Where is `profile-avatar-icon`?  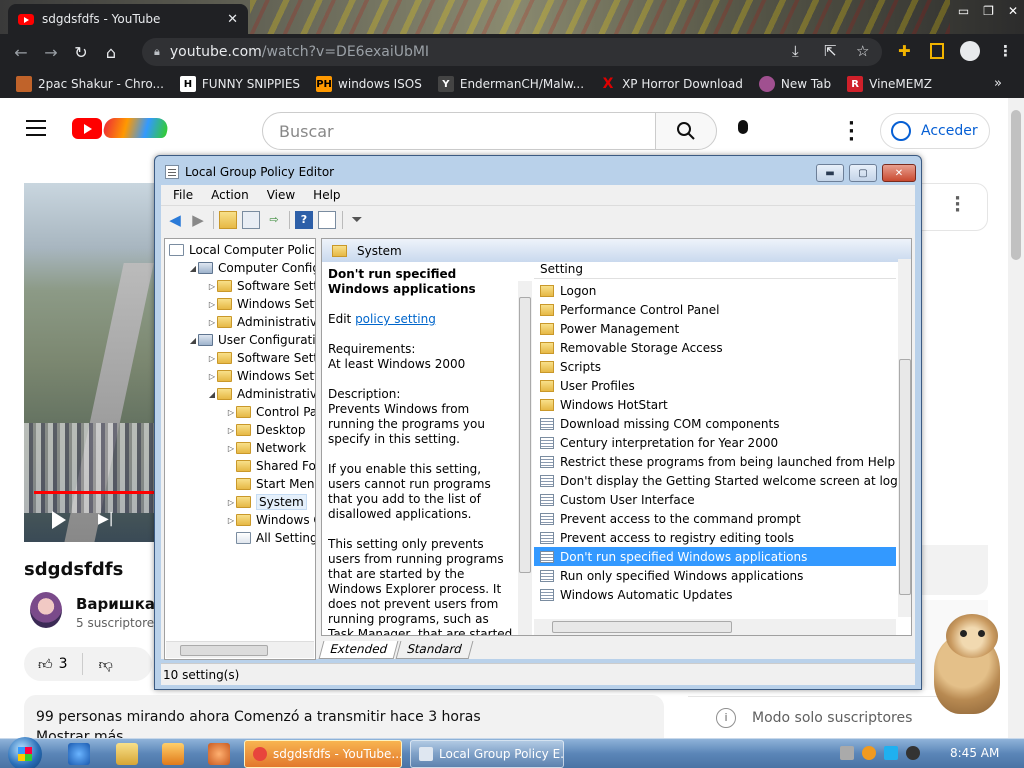
profile-avatar-icon is located at coordinates (970, 51).